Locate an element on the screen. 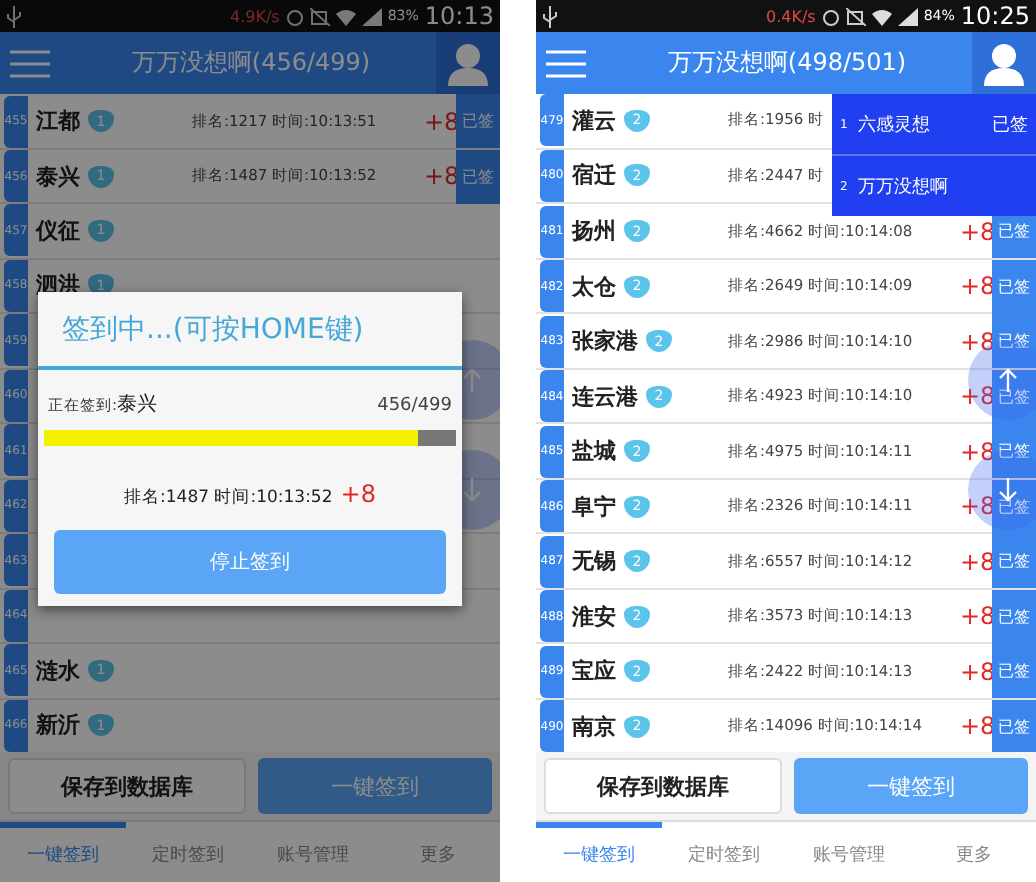  network-speed: 4.9K/s is located at coordinates (255, 16).